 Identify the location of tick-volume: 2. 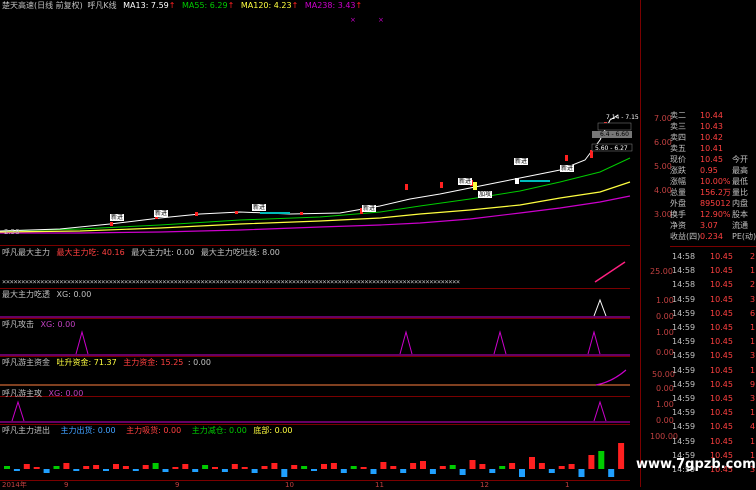
(753, 285).